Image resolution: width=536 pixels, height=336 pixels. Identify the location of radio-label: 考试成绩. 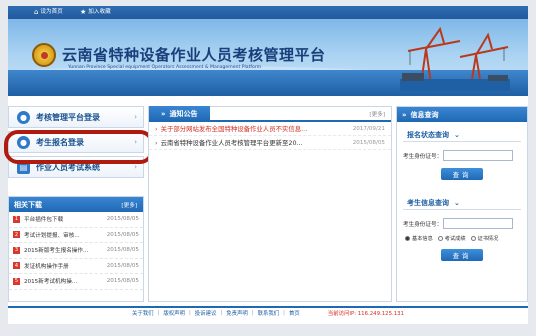
(455, 239).